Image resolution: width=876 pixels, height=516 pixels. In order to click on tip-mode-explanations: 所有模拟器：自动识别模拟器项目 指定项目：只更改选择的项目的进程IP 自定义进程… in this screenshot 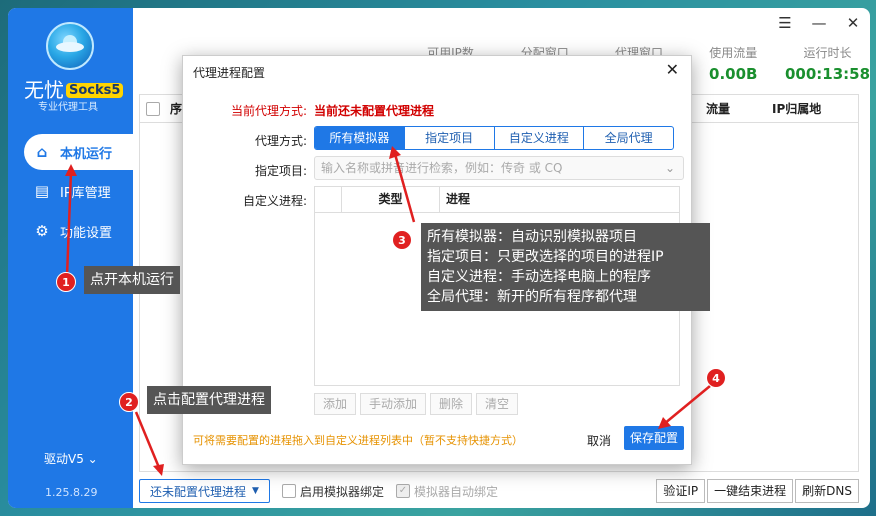, I will do `click(565, 267)`.